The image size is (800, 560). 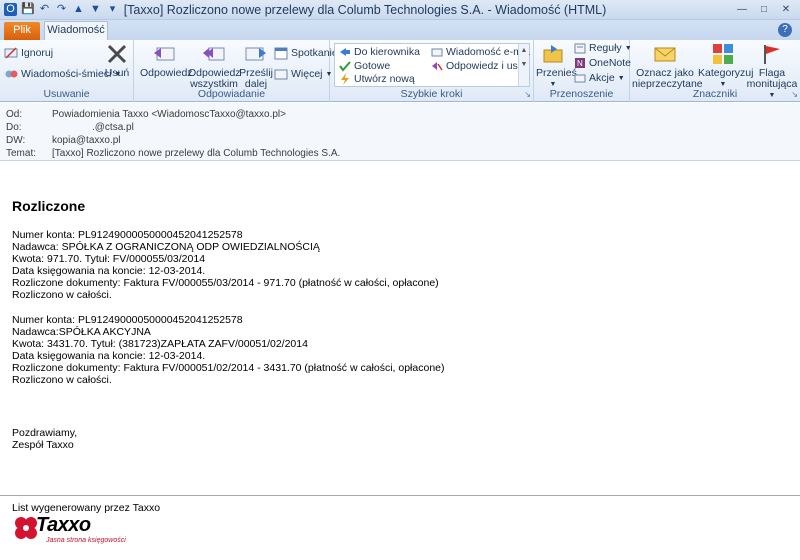 What do you see at coordinates (28, 53) in the screenshot?
I see `ignore-button: Ignoruj` at bounding box center [28, 53].